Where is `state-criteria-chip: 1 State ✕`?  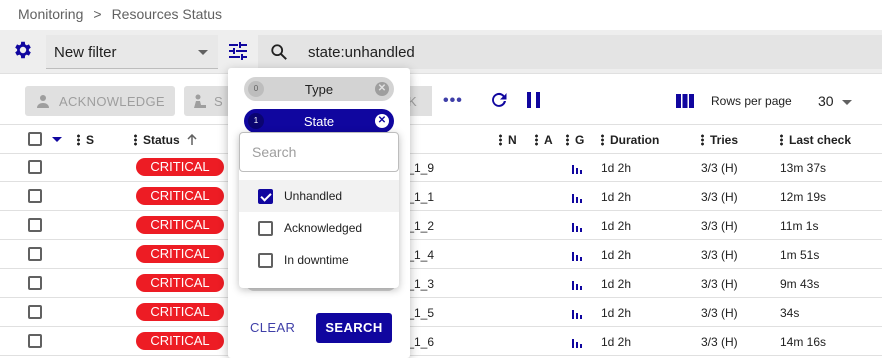
state-criteria-chip: 1 State ✕ is located at coordinates (319, 121).